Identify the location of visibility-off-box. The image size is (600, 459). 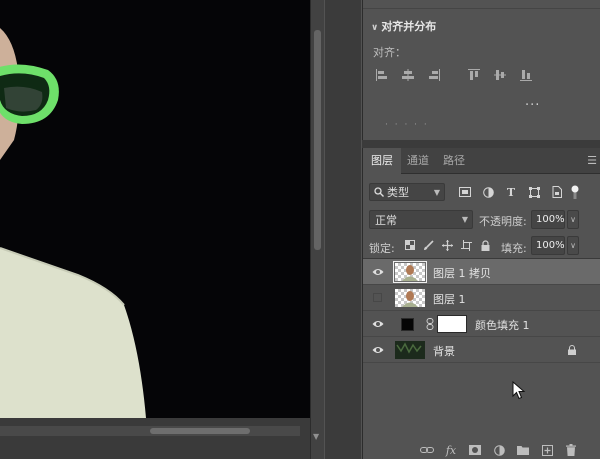
(377, 297).